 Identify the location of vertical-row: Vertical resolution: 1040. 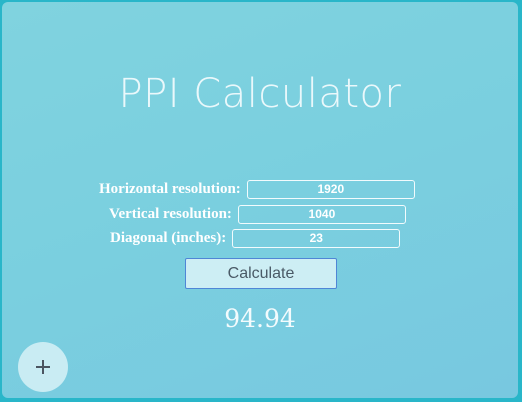
(257, 214).